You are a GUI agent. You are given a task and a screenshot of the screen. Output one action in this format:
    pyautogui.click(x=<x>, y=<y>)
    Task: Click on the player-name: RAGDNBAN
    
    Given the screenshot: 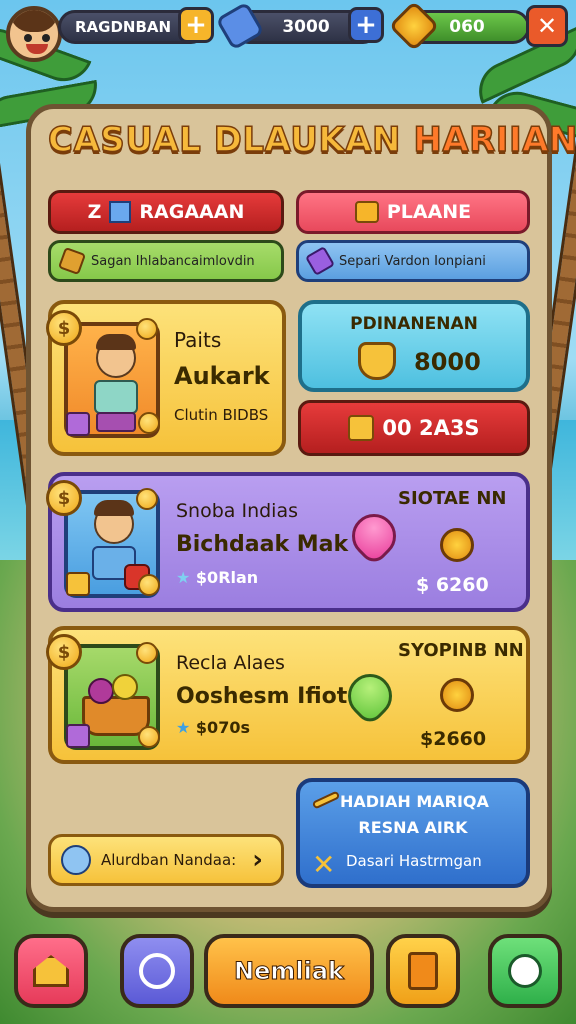 What is the action you would take?
    pyautogui.click(x=123, y=27)
    